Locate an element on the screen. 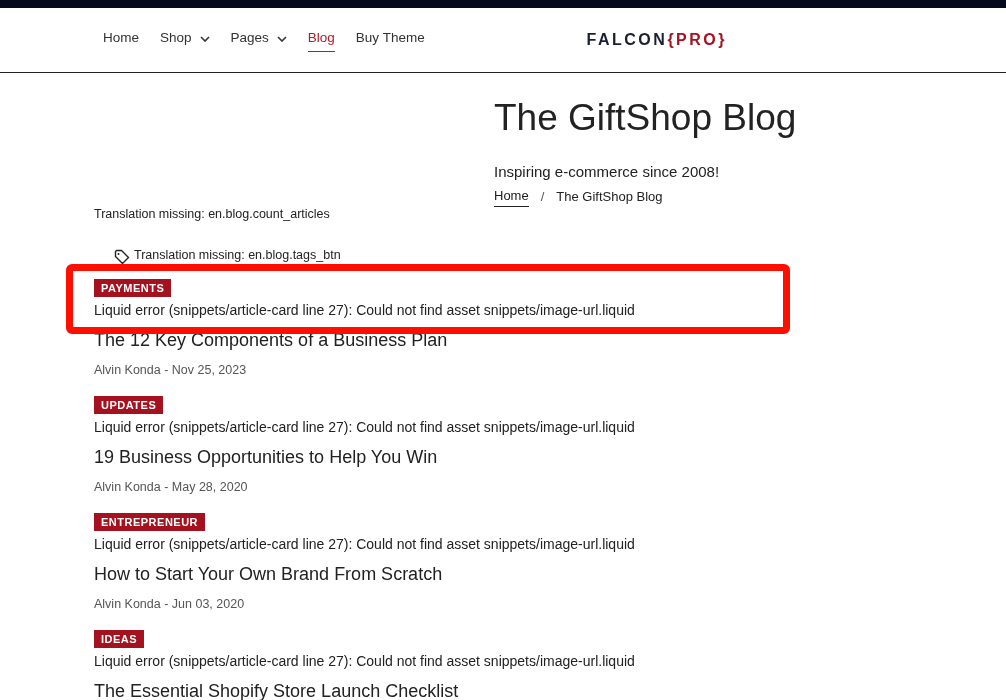  tag-icon is located at coordinates (122, 256).